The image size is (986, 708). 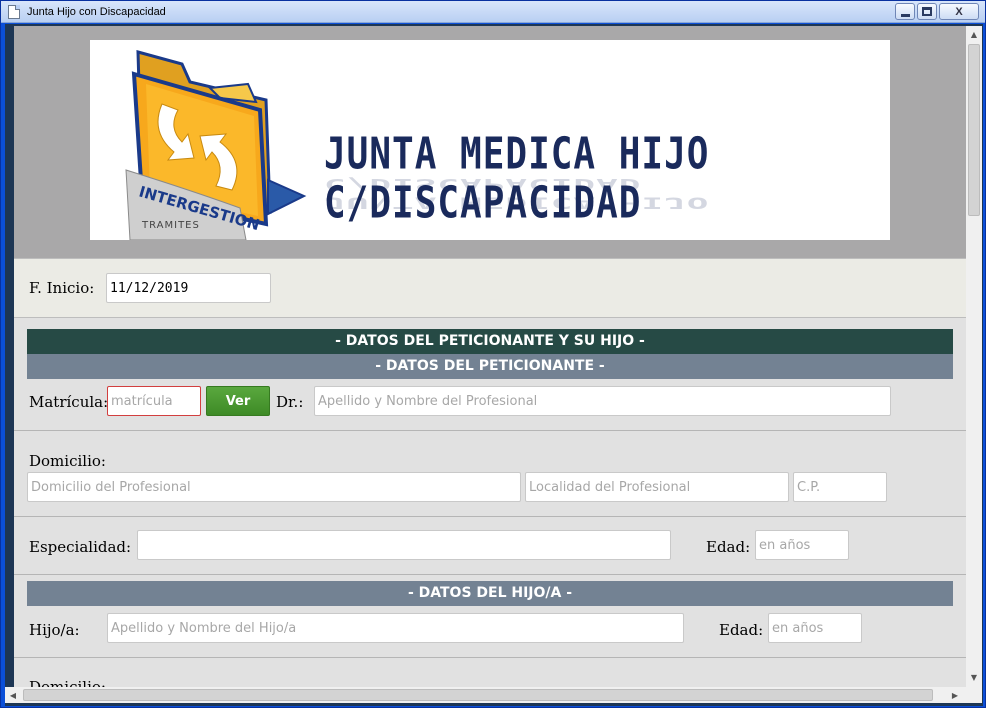 I want to click on maximize-button, so click(x=927, y=11).